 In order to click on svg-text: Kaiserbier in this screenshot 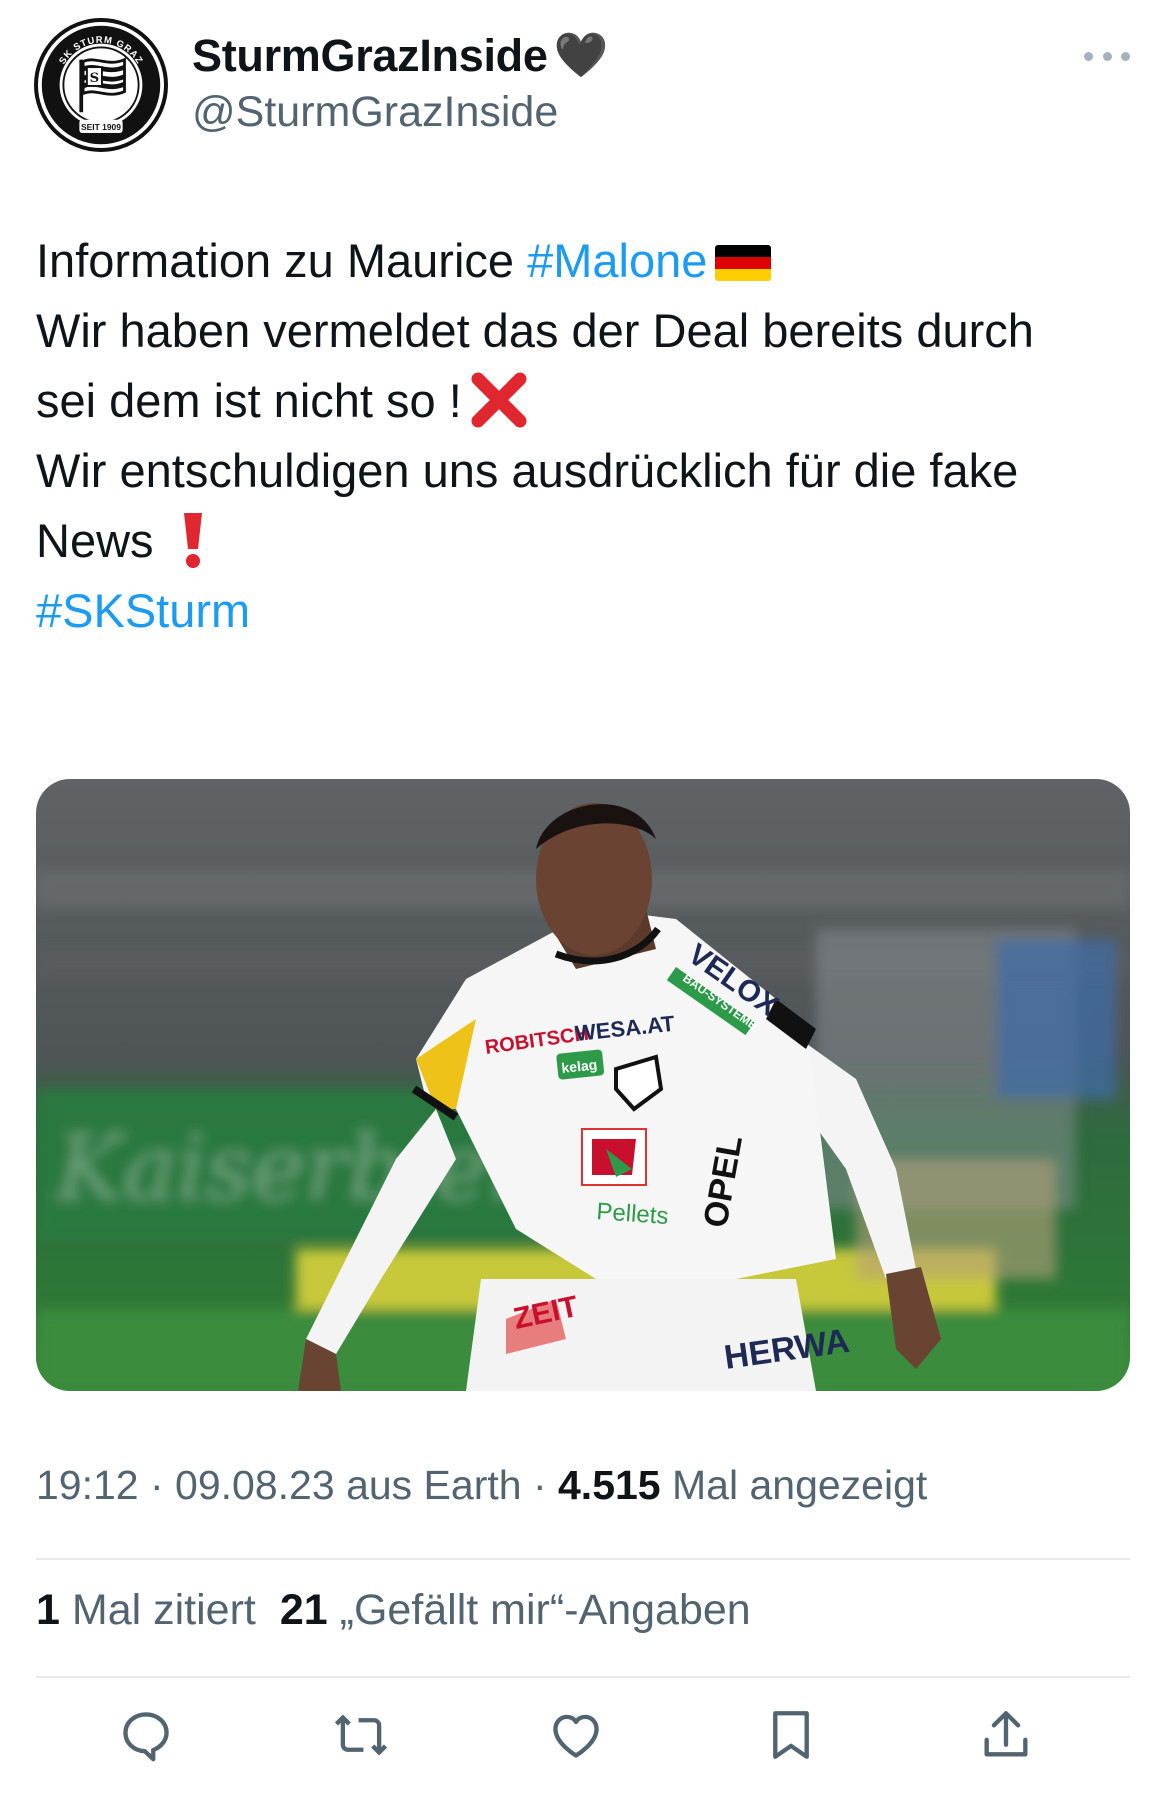, I will do `click(295, 1168)`.